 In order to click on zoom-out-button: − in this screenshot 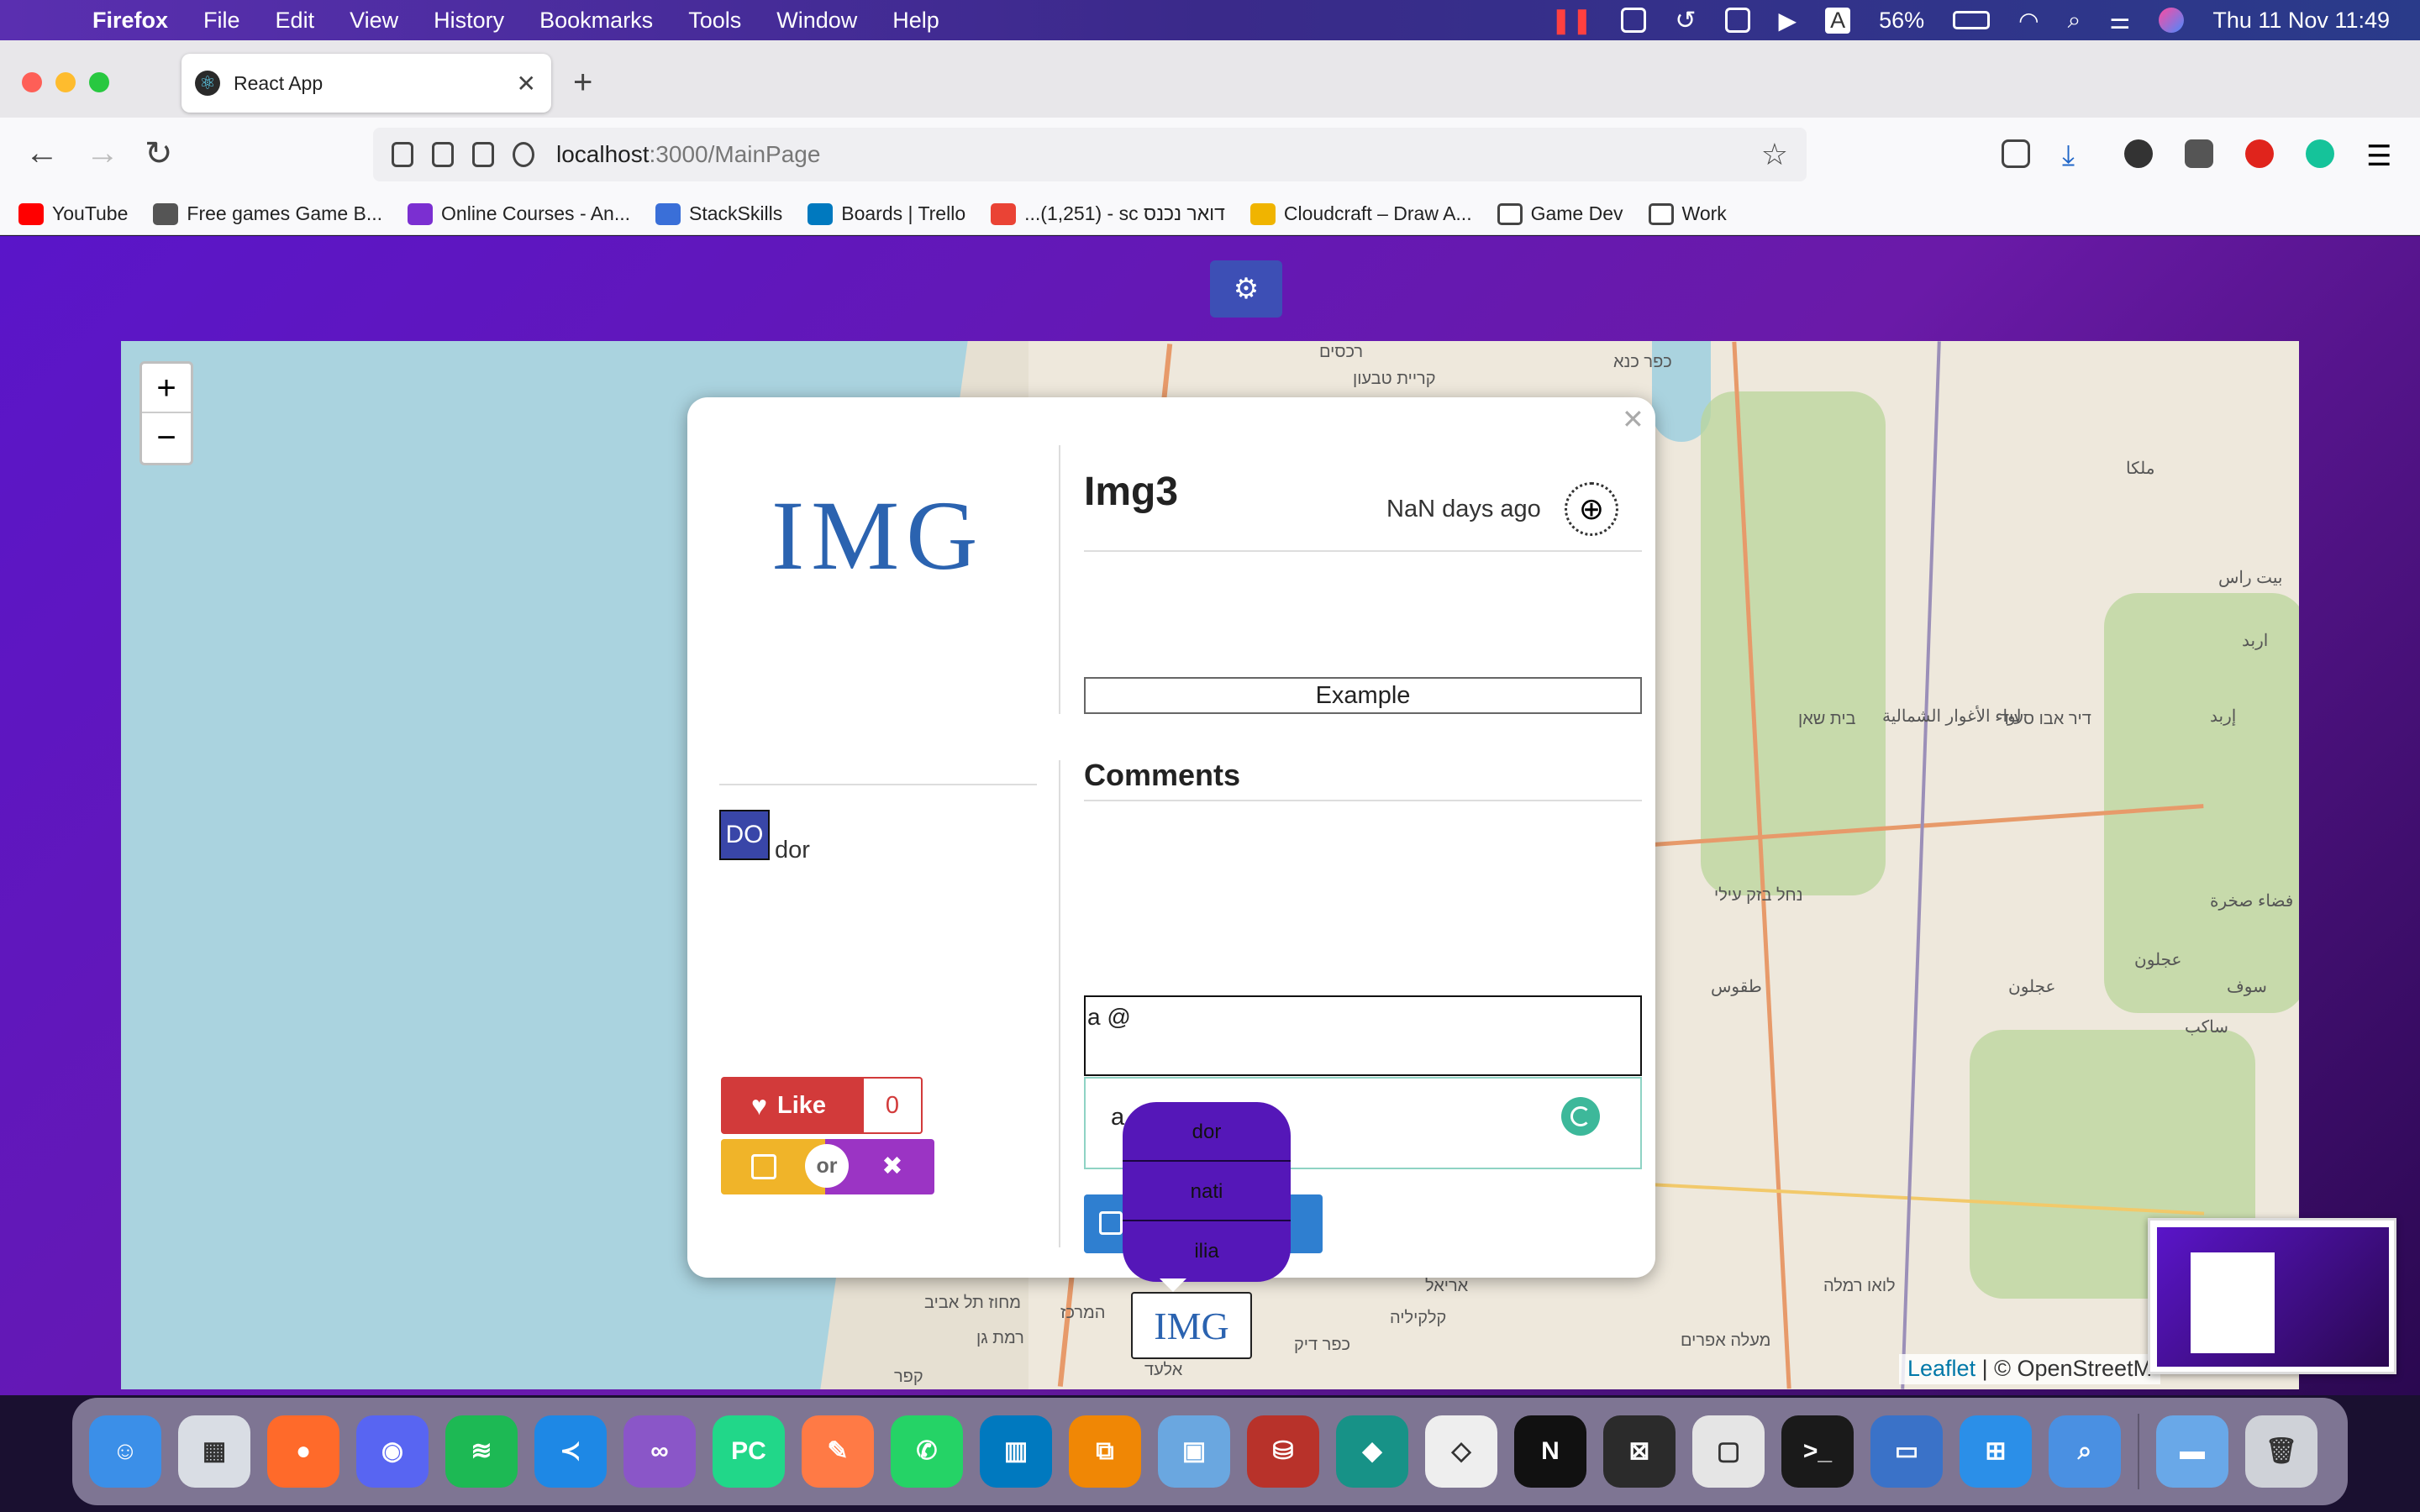, I will do `click(166, 438)`.